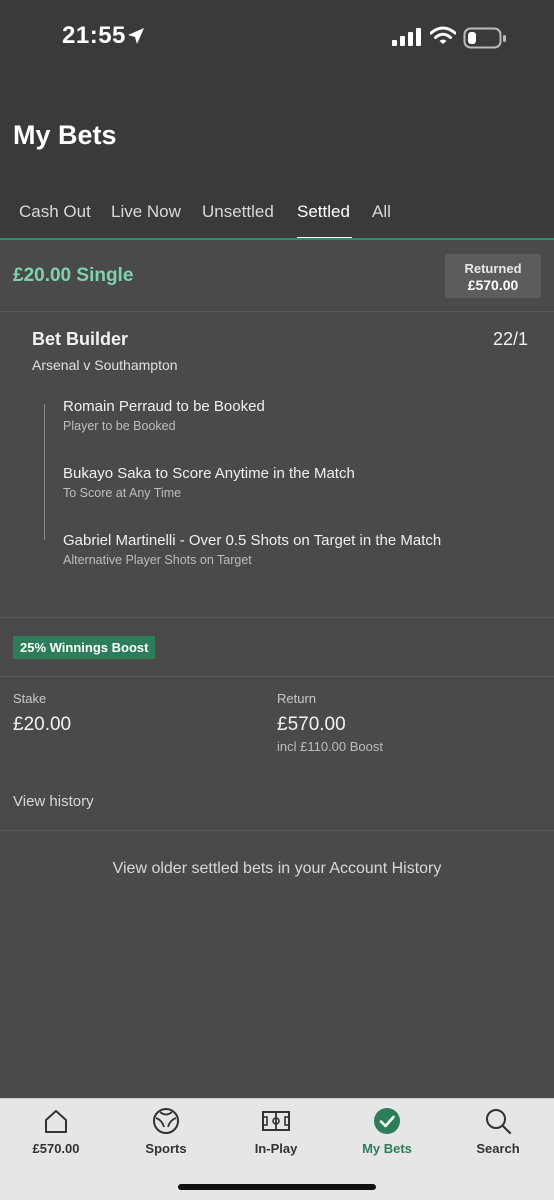 The width and height of the screenshot is (554, 1200). What do you see at coordinates (498, 1148) in the screenshot?
I see `nav-search-label: Search` at bounding box center [498, 1148].